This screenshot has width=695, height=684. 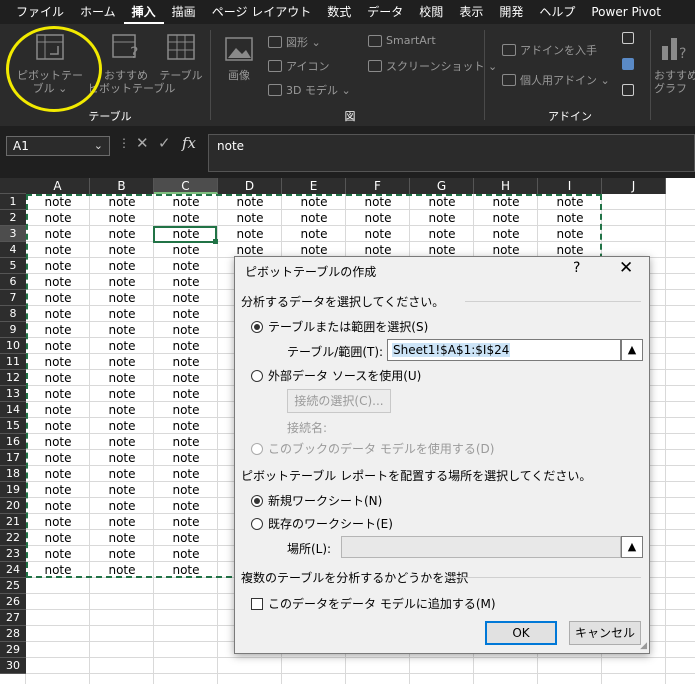 What do you see at coordinates (674, 63) in the screenshot?
I see `recommended-chart-button: ? おすすめ グラフ` at bounding box center [674, 63].